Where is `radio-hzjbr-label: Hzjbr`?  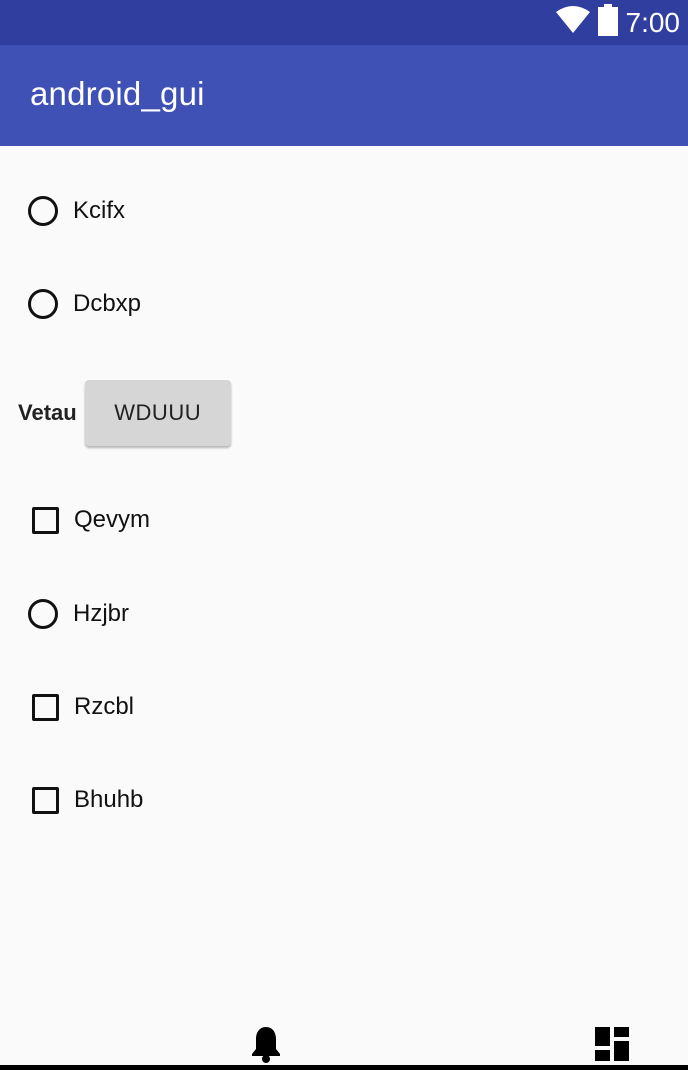
radio-hzjbr-label: Hzjbr is located at coordinates (101, 613).